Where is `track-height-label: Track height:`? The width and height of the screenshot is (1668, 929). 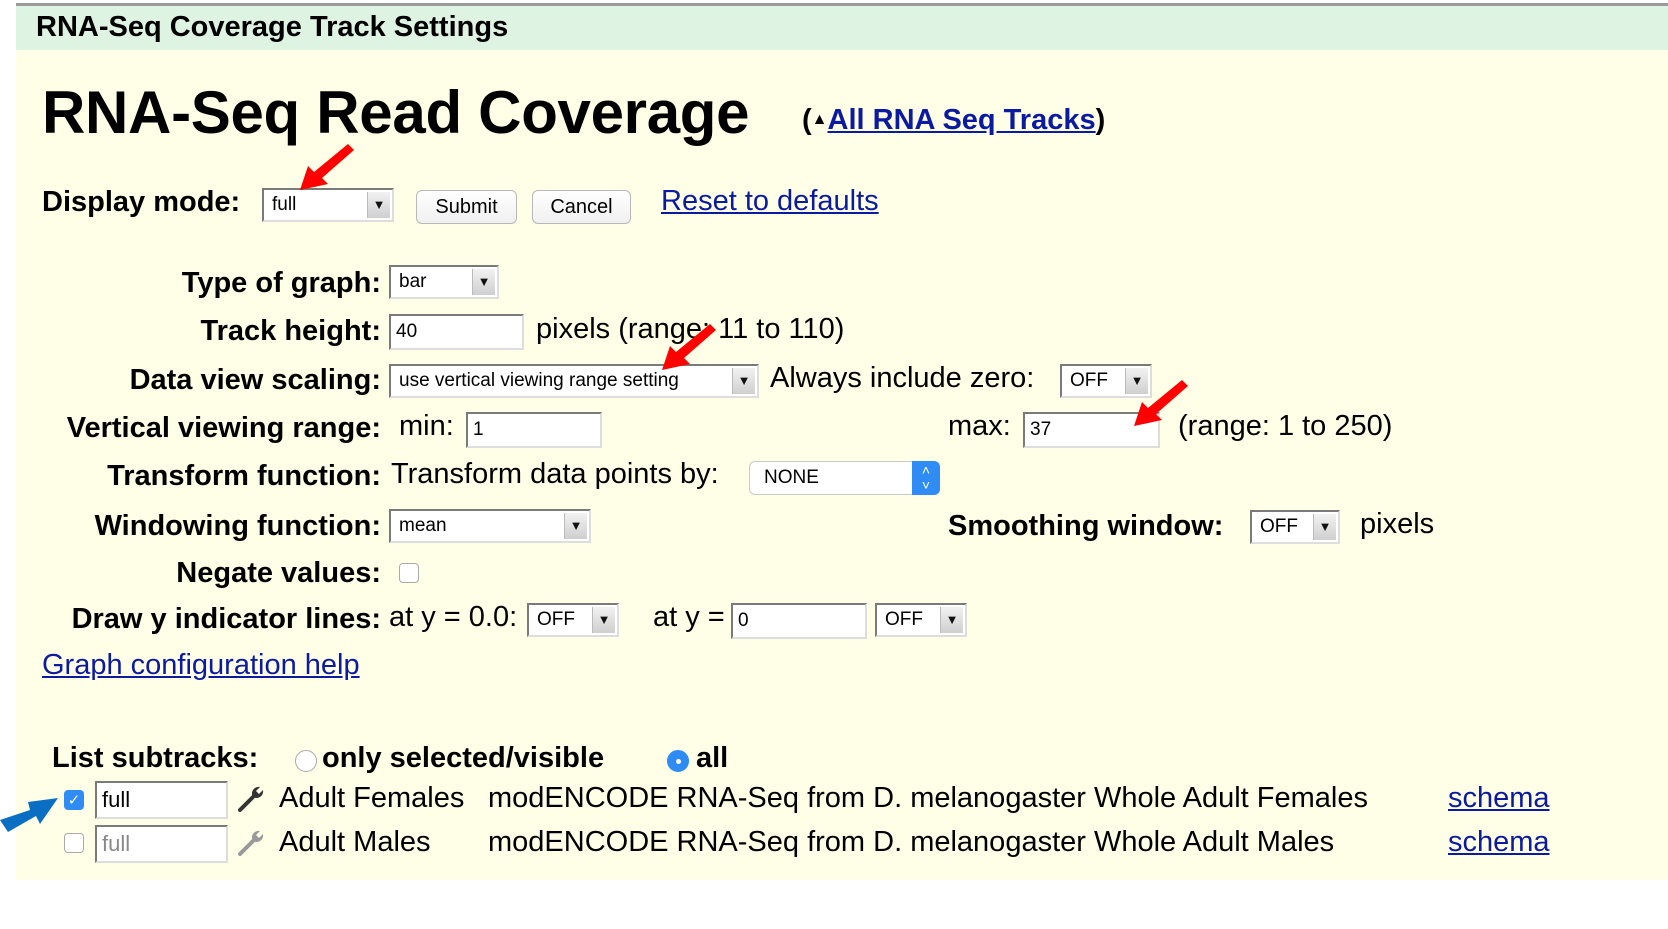 track-height-label: Track height: is located at coordinates (291, 331).